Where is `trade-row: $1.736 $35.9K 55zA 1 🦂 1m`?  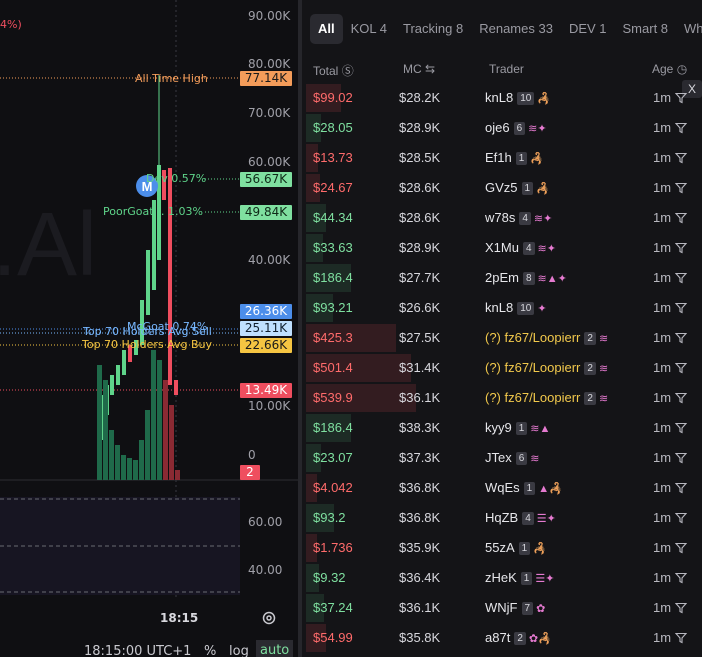 trade-row: $1.736 $35.9K 55zA 1 🦂 1m is located at coordinates (502, 548).